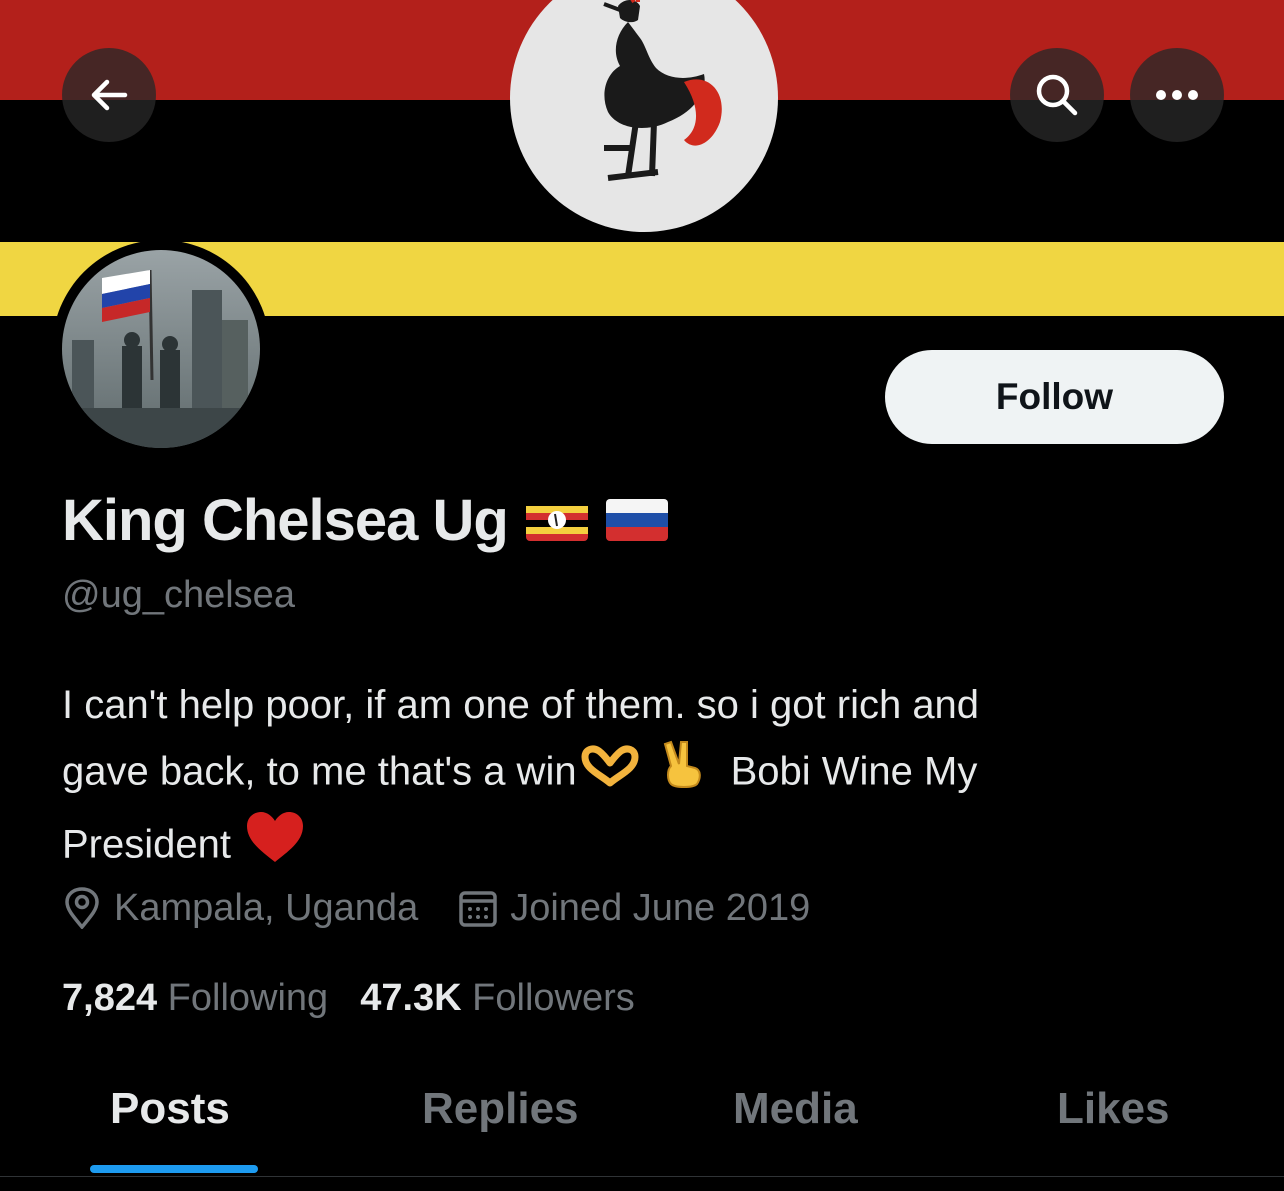 This screenshot has width=1284, height=1191. What do you see at coordinates (82, 908) in the screenshot?
I see `location-pin-icon` at bounding box center [82, 908].